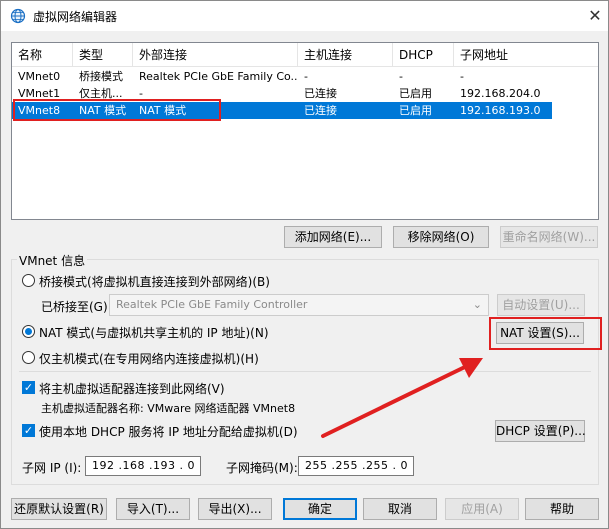 This screenshot has width=609, height=529. I want to click on list-header: 名称 类型 外部连接 主机连接 DHCP 子网地址, so click(305, 55).